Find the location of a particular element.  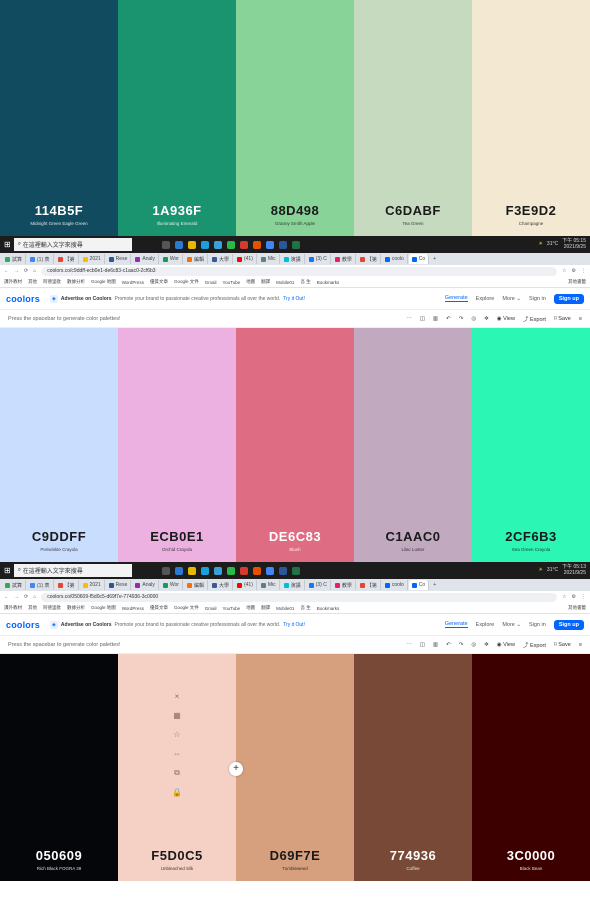

save-button: ⌑ Save is located at coordinates (562, 645).